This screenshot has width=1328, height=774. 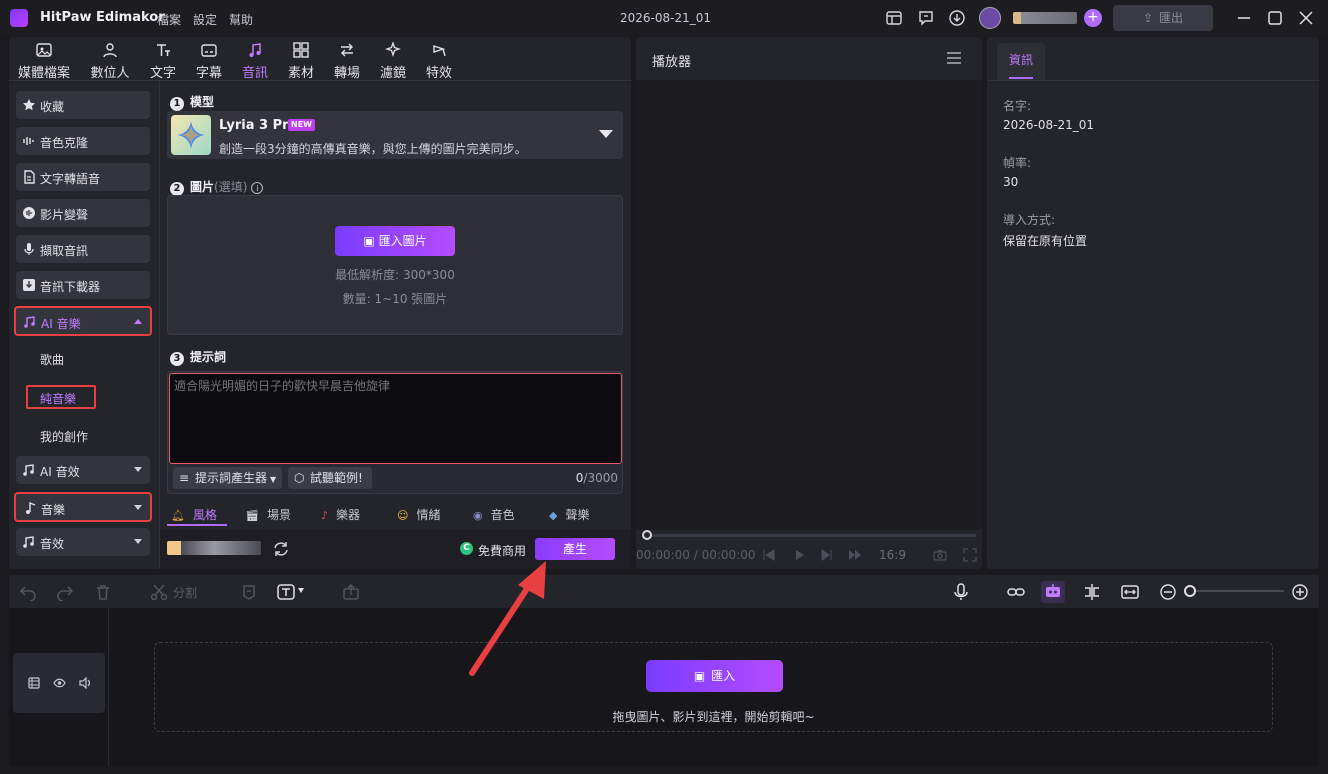 What do you see at coordinates (1300, 592) in the screenshot?
I see `zoom-in-icon` at bounding box center [1300, 592].